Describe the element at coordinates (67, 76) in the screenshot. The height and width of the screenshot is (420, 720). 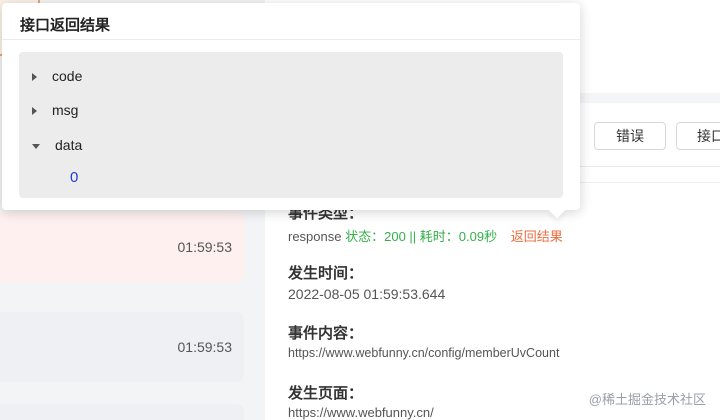
I see `json-key: code` at that location.